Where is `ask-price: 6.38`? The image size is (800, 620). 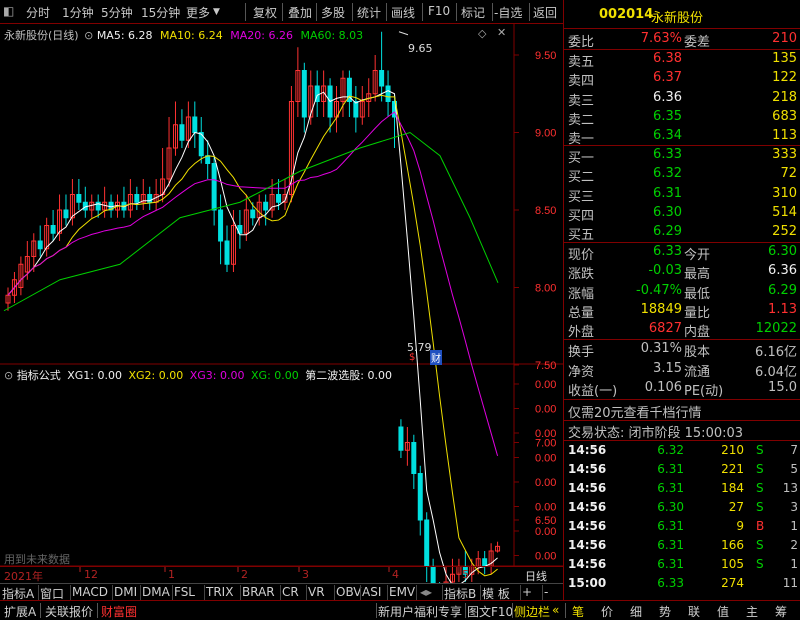 ask-price: 6.38 is located at coordinates (658, 58).